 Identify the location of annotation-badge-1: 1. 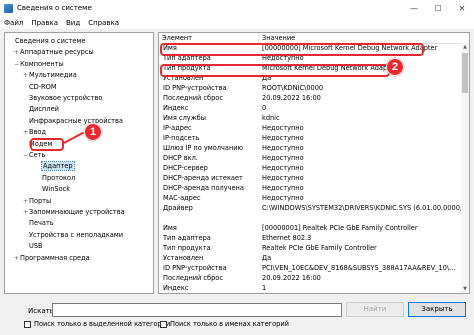
(93, 132).